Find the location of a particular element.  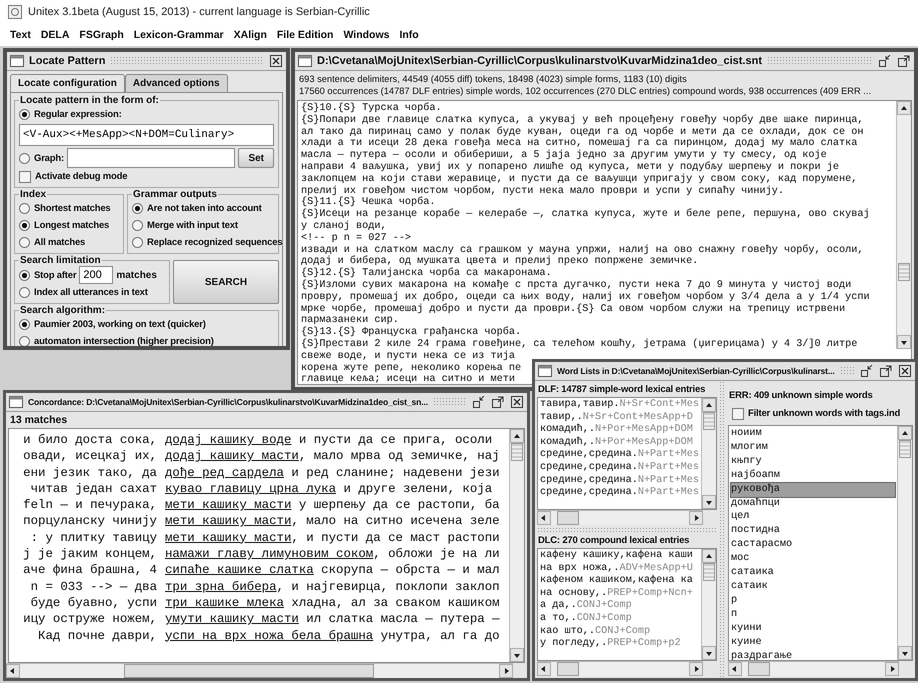

checkbox: Activate debug mode is located at coordinates (73, 176).